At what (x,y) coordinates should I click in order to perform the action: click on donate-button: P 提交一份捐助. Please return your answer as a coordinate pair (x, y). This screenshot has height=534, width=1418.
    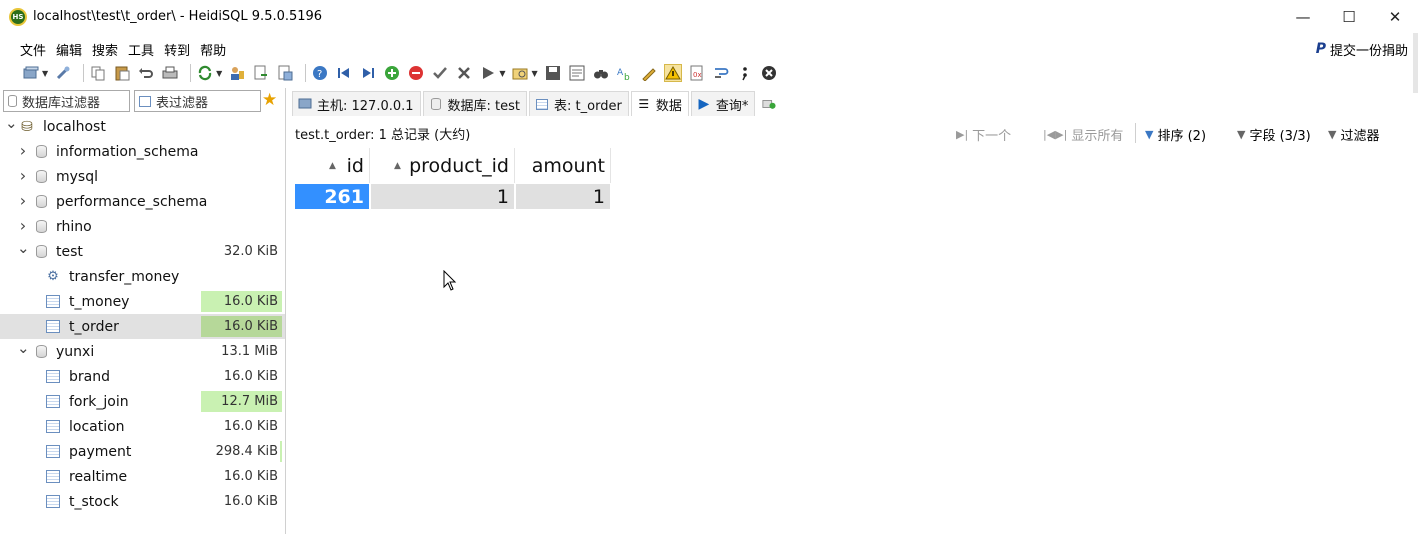
    Looking at the image, I should click on (1362, 49).